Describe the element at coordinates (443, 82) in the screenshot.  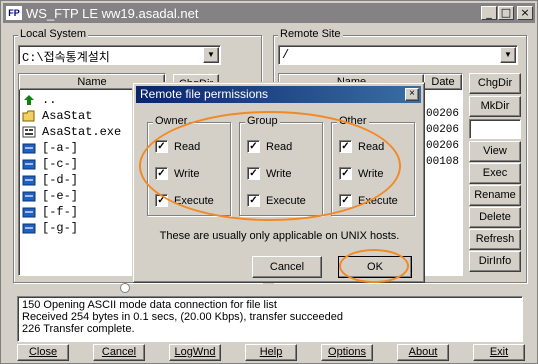
I see `remote-date-column-header: Date` at that location.